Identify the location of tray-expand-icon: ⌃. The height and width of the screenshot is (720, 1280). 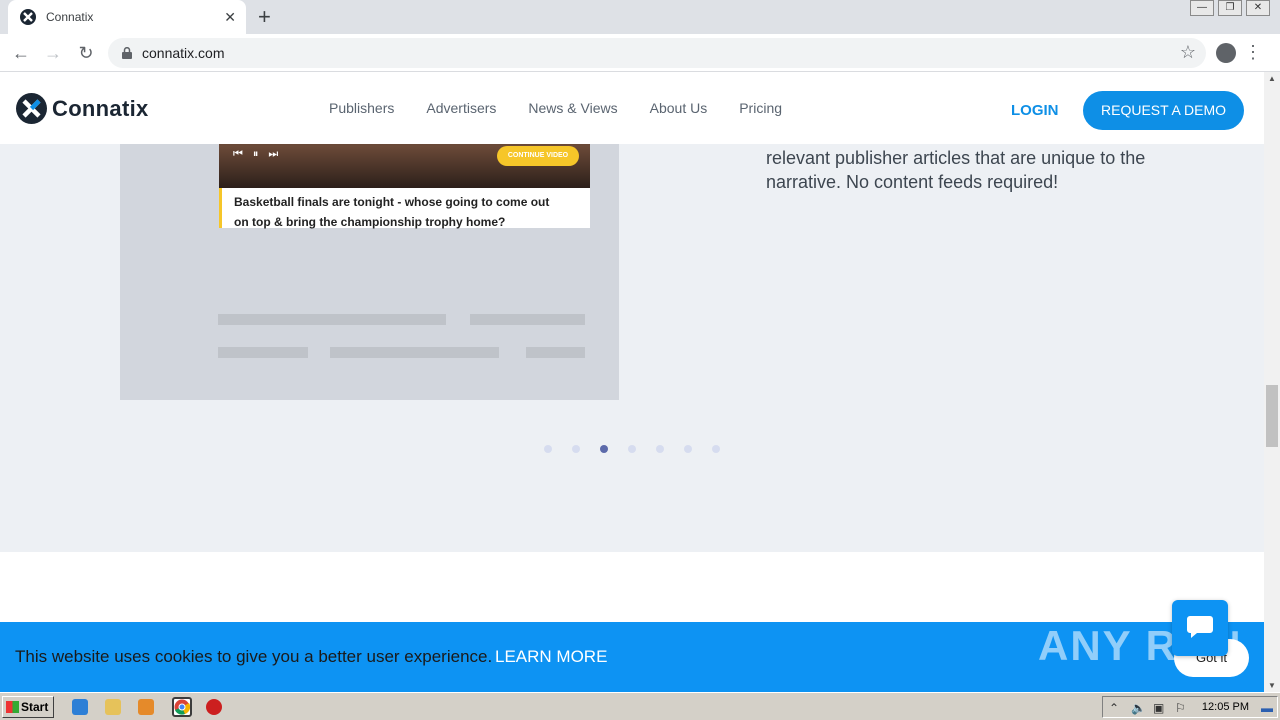
(1114, 708).